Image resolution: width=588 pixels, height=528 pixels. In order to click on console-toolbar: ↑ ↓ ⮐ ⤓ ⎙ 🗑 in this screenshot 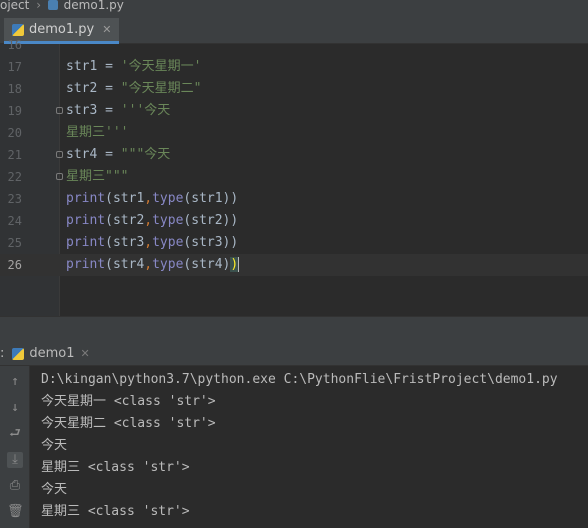, I will do `click(15, 447)`.